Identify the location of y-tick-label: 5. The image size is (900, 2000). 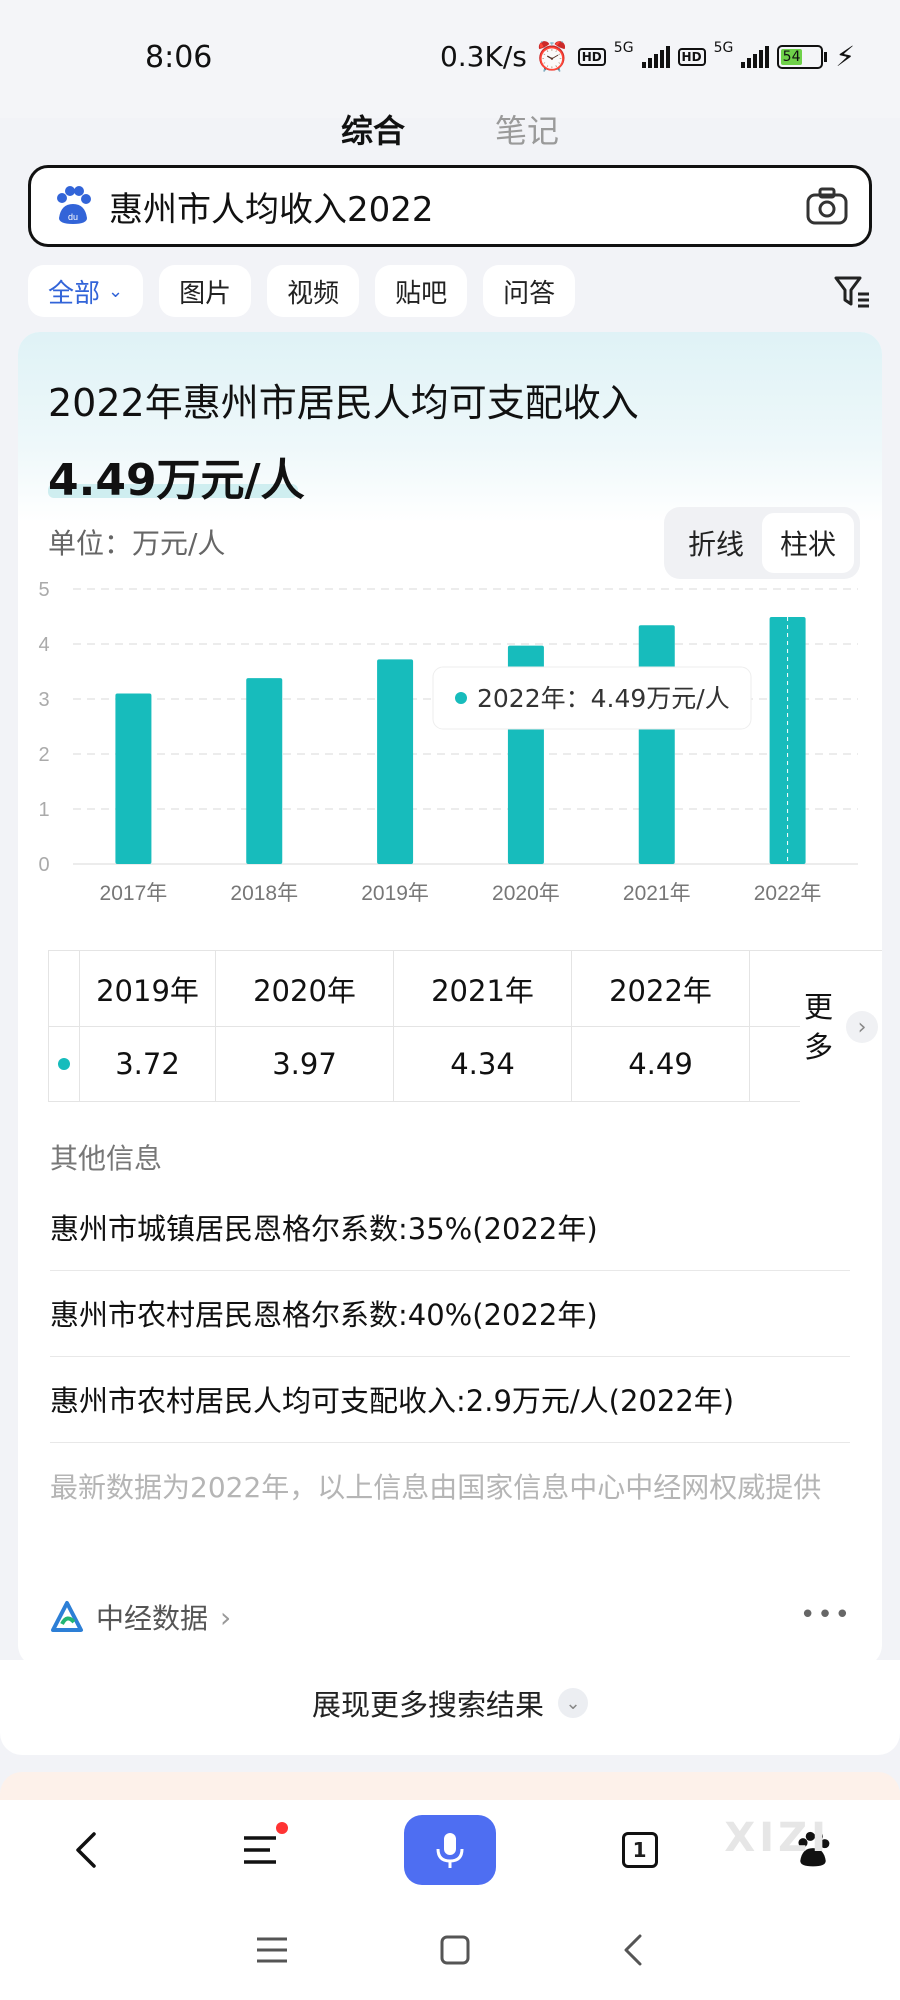
(43, 590).